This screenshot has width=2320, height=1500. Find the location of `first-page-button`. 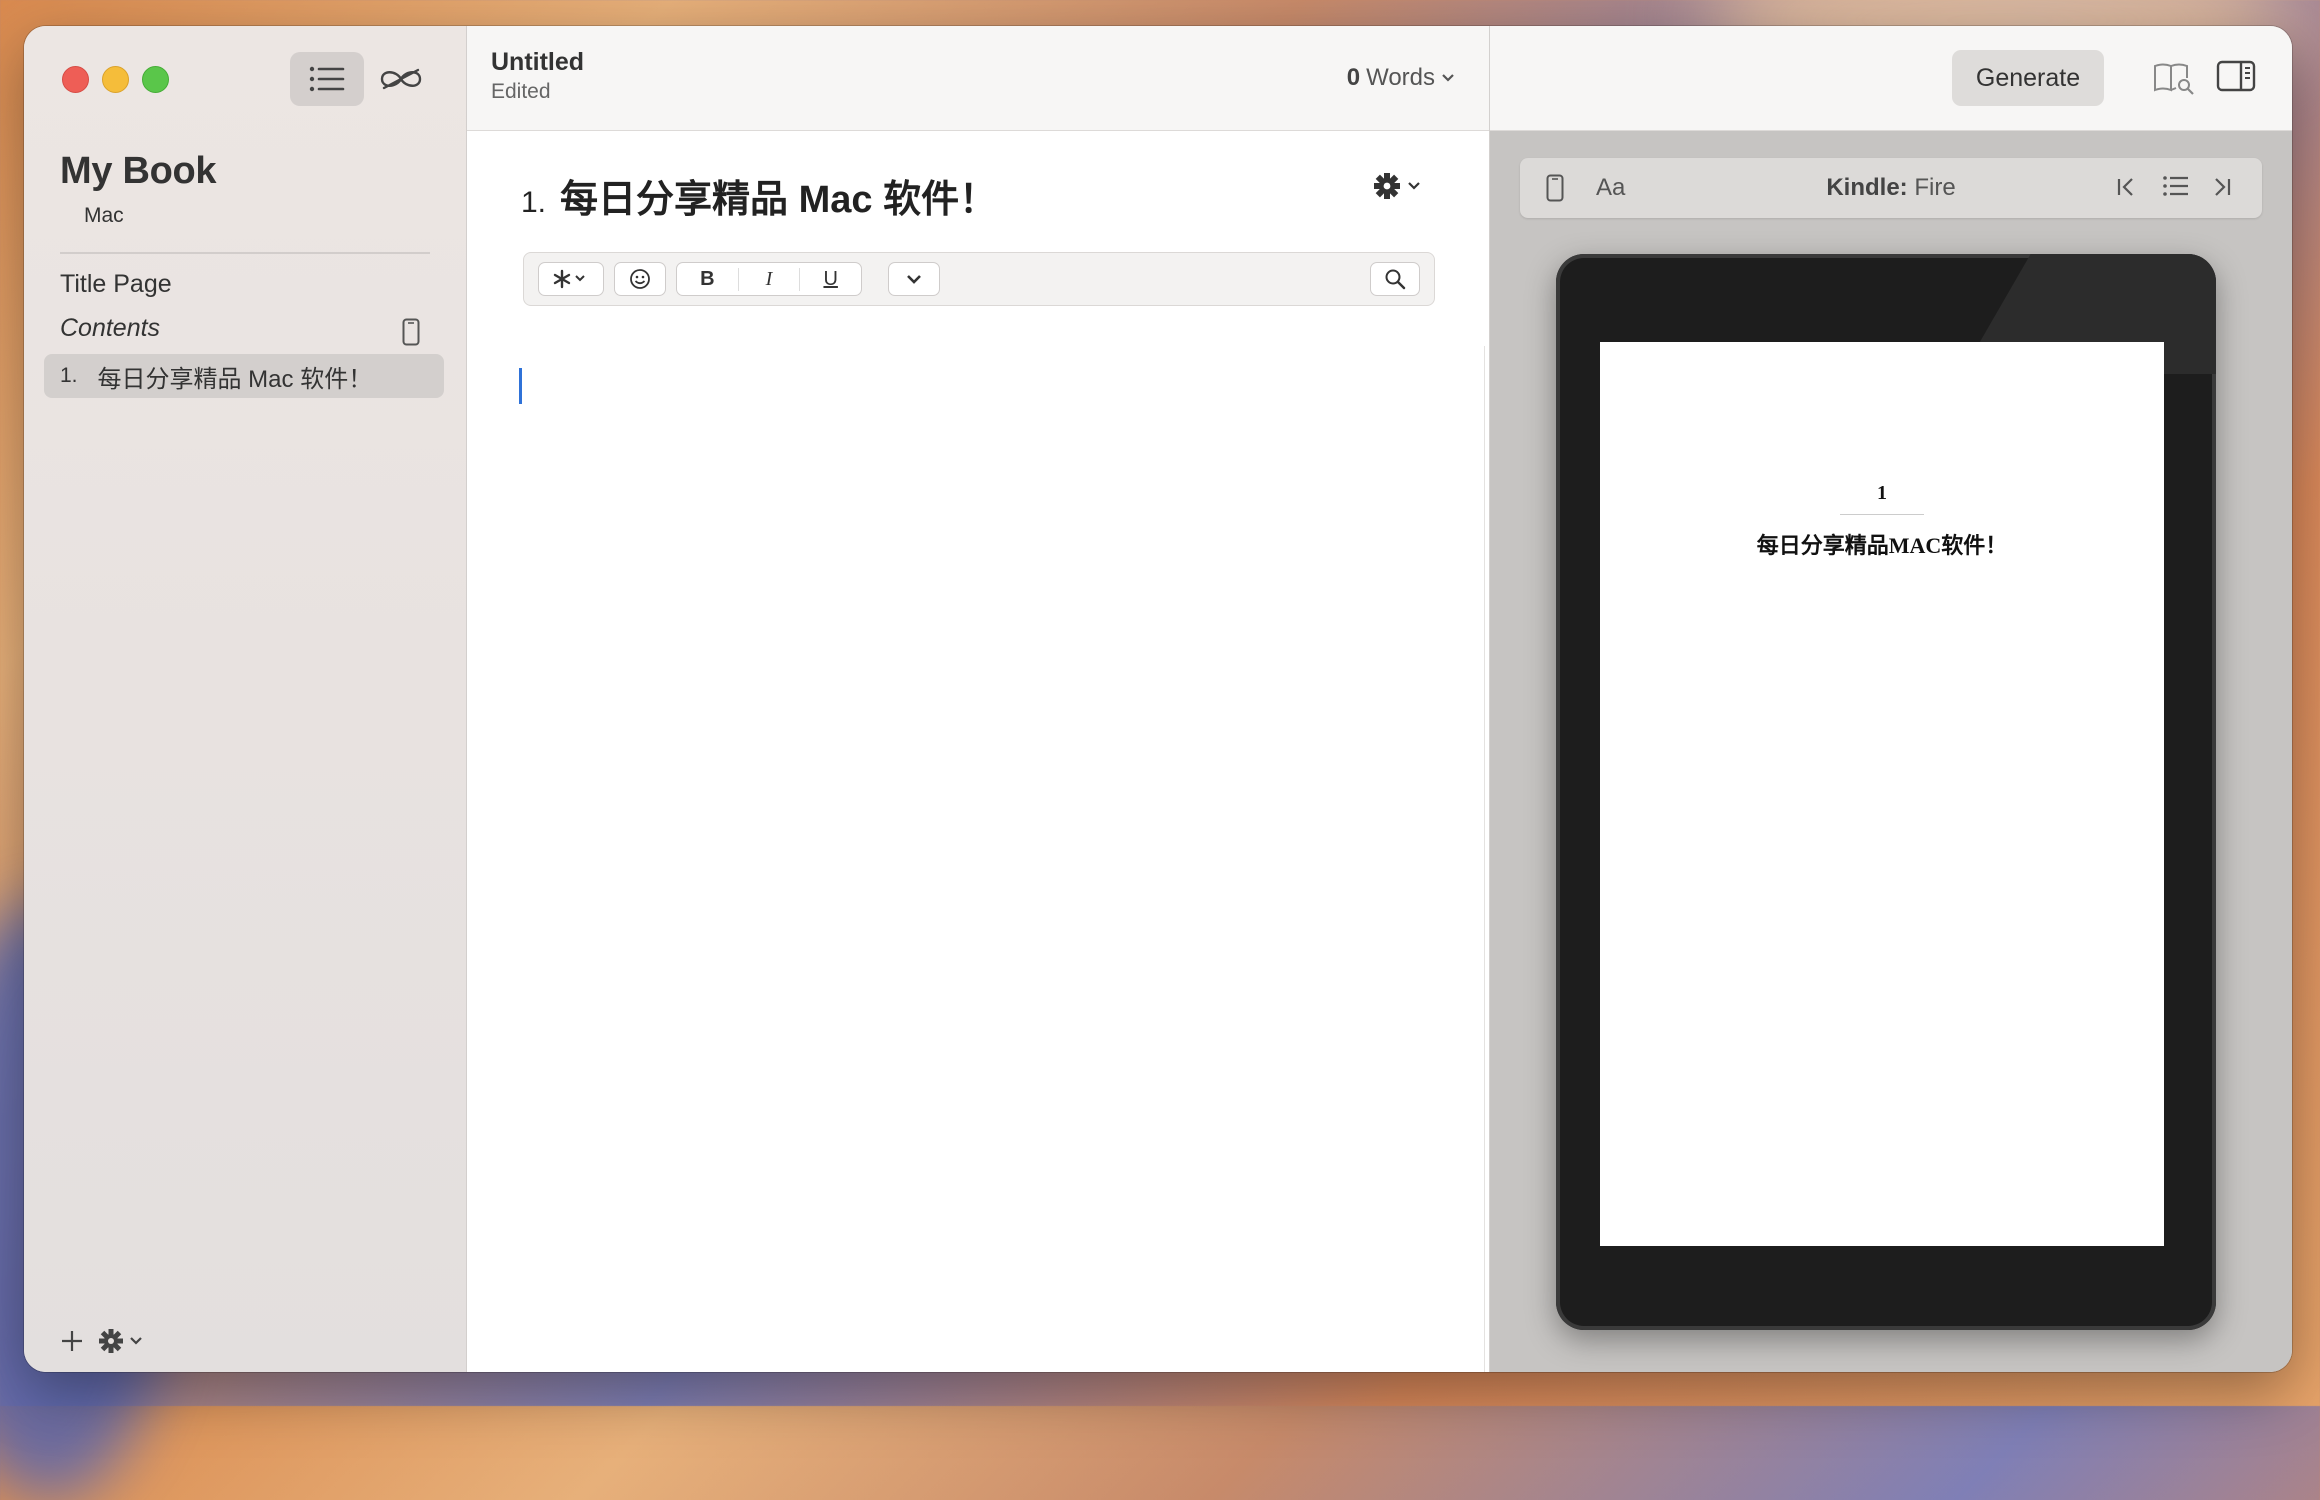

first-page-button is located at coordinates (2126, 189).